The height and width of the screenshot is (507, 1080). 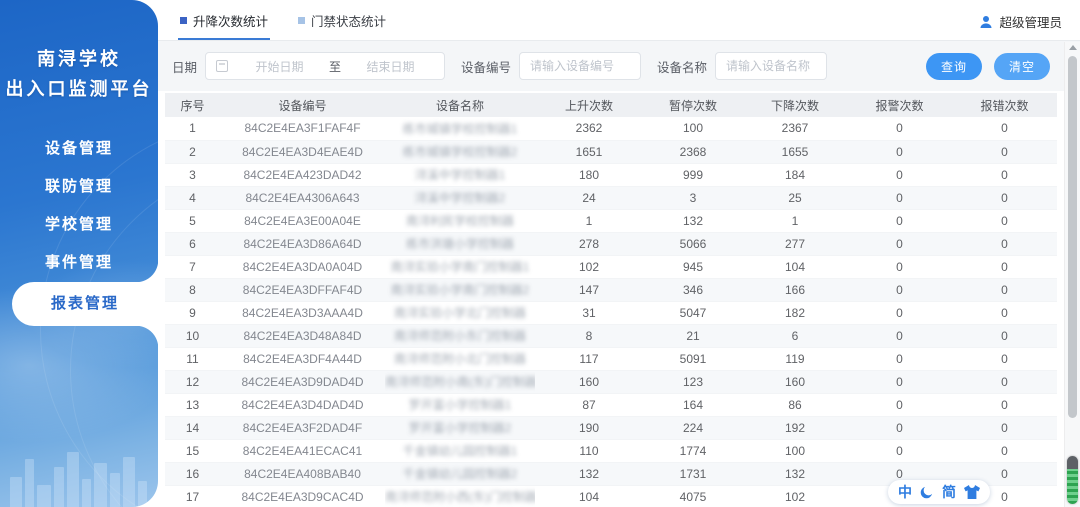 I want to click on table-row: 14 84C2E4EA3F2DAD4F 罗开富小学控制器2 190 224 192 0 0, so click(x=611, y=427).